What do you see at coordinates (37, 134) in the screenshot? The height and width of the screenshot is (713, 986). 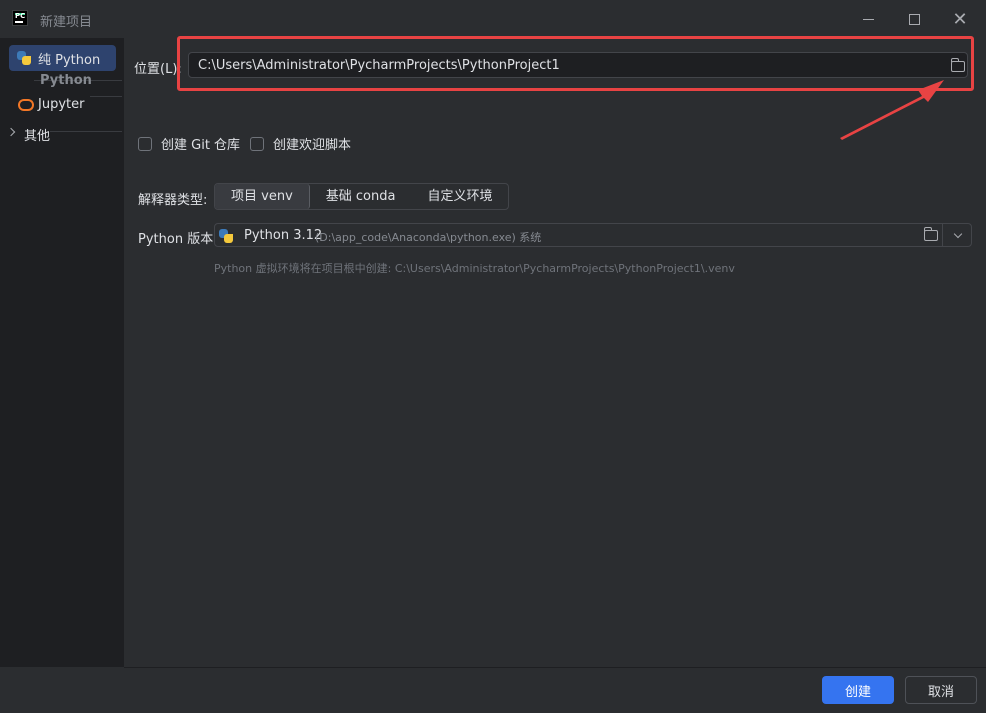 I see `sidebar-item-other: 其他` at bounding box center [37, 134].